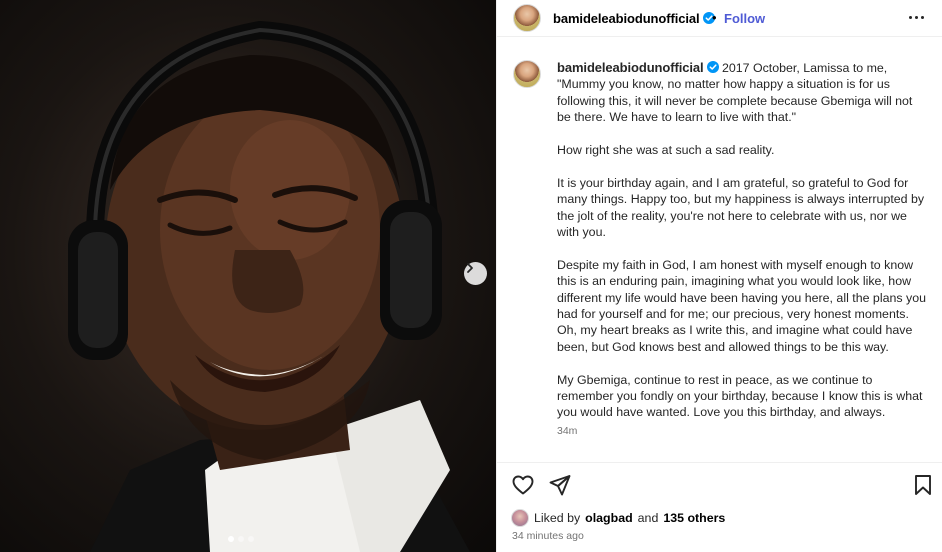 The width and height of the screenshot is (942, 552). Describe the element at coordinates (712, 67) in the screenshot. I see `verified-badge-icon` at that location.